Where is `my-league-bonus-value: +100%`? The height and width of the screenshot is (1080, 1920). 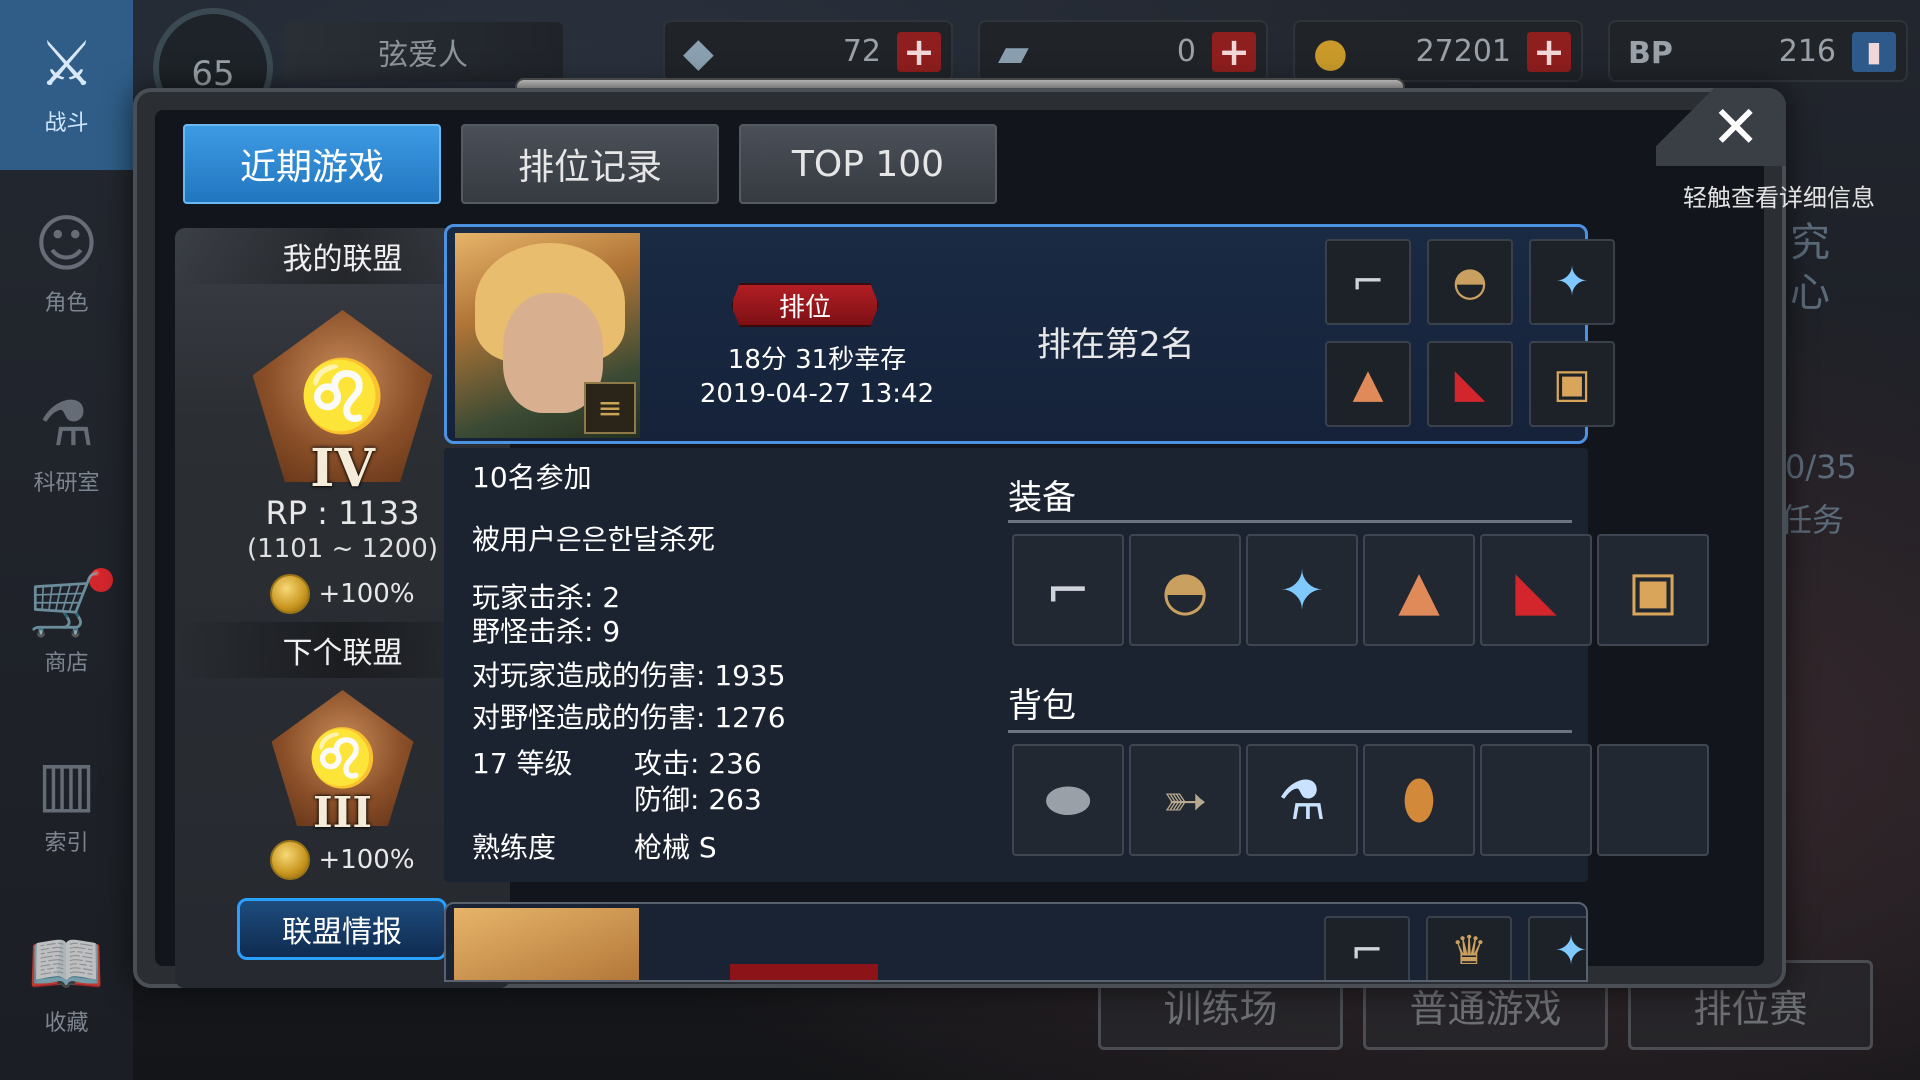 my-league-bonus-value: +100% is located at coordinates (366, 594).